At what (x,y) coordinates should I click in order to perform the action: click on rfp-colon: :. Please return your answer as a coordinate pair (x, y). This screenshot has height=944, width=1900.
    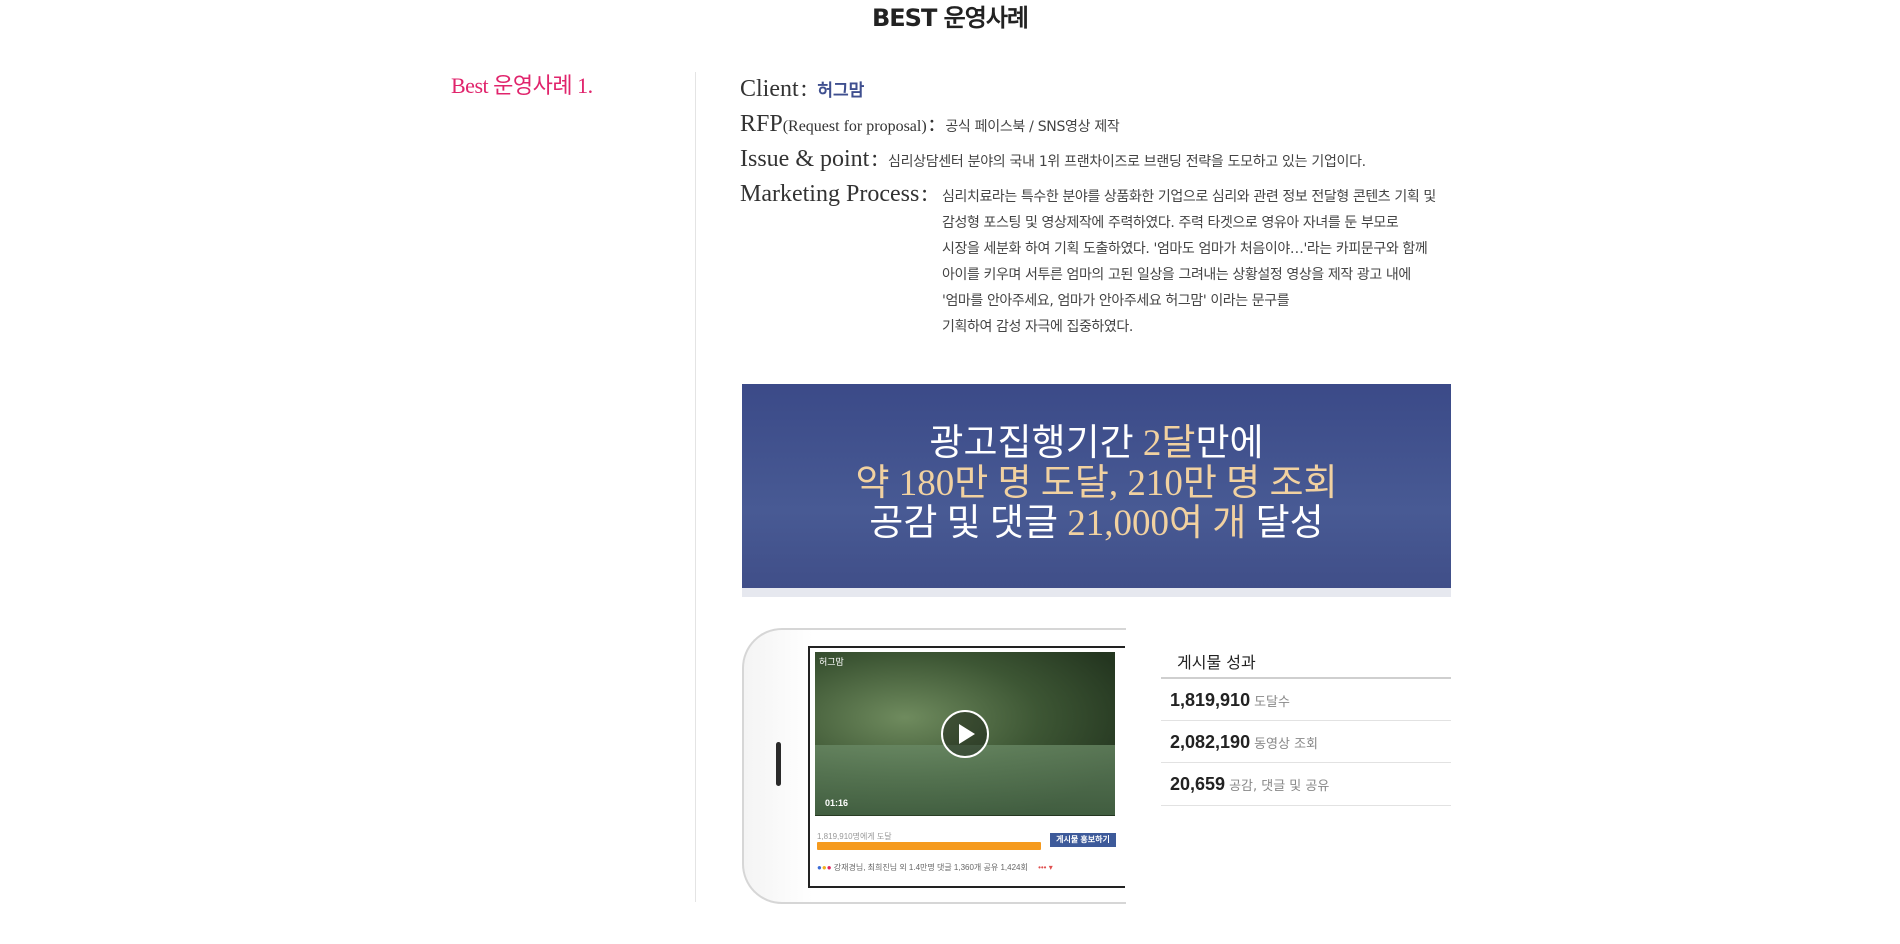
    Looking at the image, I should click on (932, 124).